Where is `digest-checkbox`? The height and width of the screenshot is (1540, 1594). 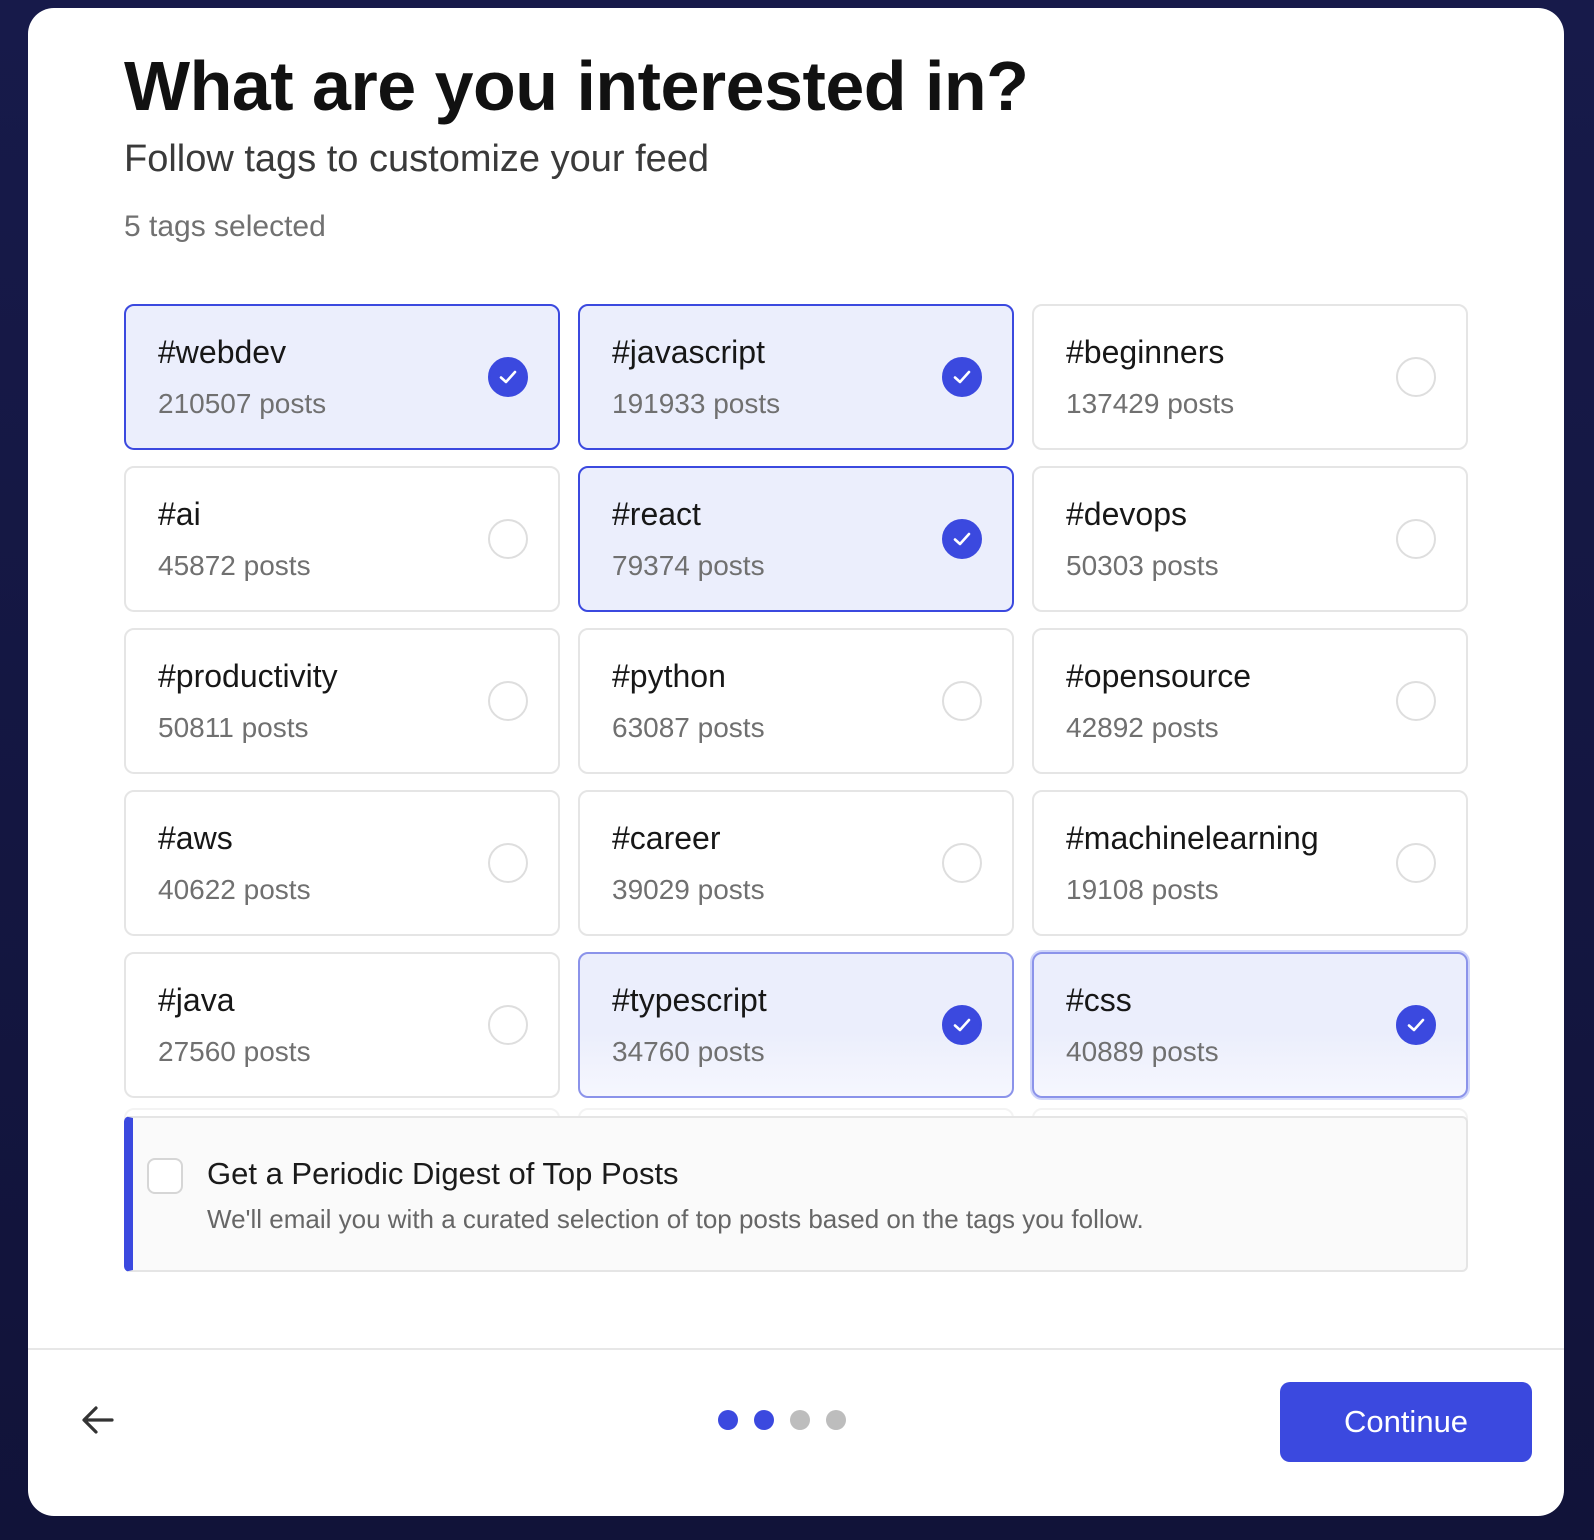
digest-checkbox is located at coordinates (165, 1176).